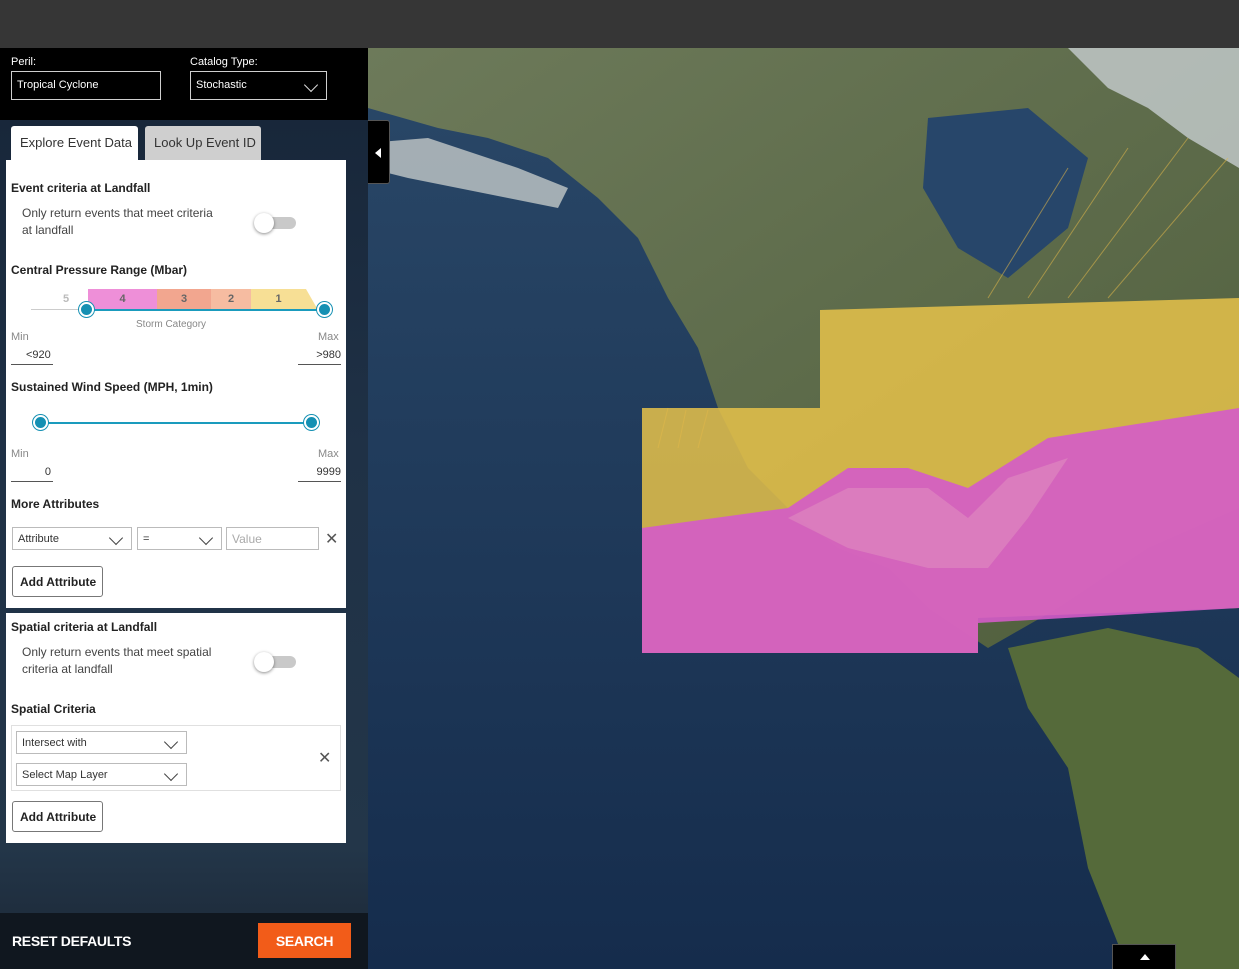  I want to click on peril-value: Tropical Cyclone, so click(58, 85).